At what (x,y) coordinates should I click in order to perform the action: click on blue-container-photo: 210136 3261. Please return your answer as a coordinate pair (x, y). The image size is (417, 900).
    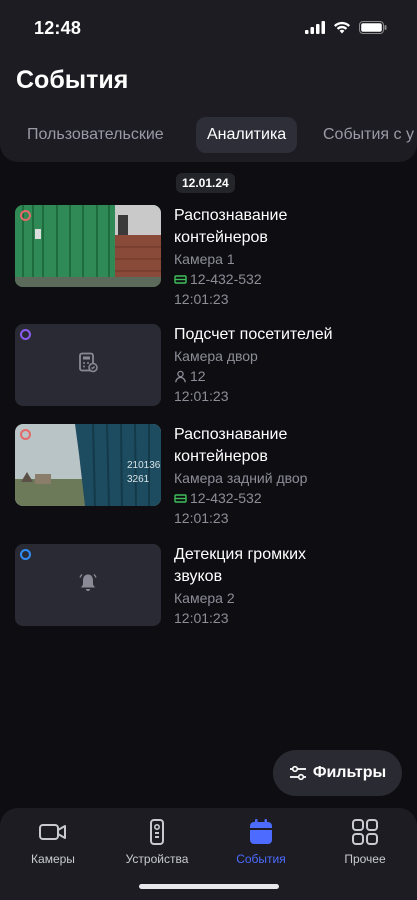
    Looking at the image, I should click on (88, 465).